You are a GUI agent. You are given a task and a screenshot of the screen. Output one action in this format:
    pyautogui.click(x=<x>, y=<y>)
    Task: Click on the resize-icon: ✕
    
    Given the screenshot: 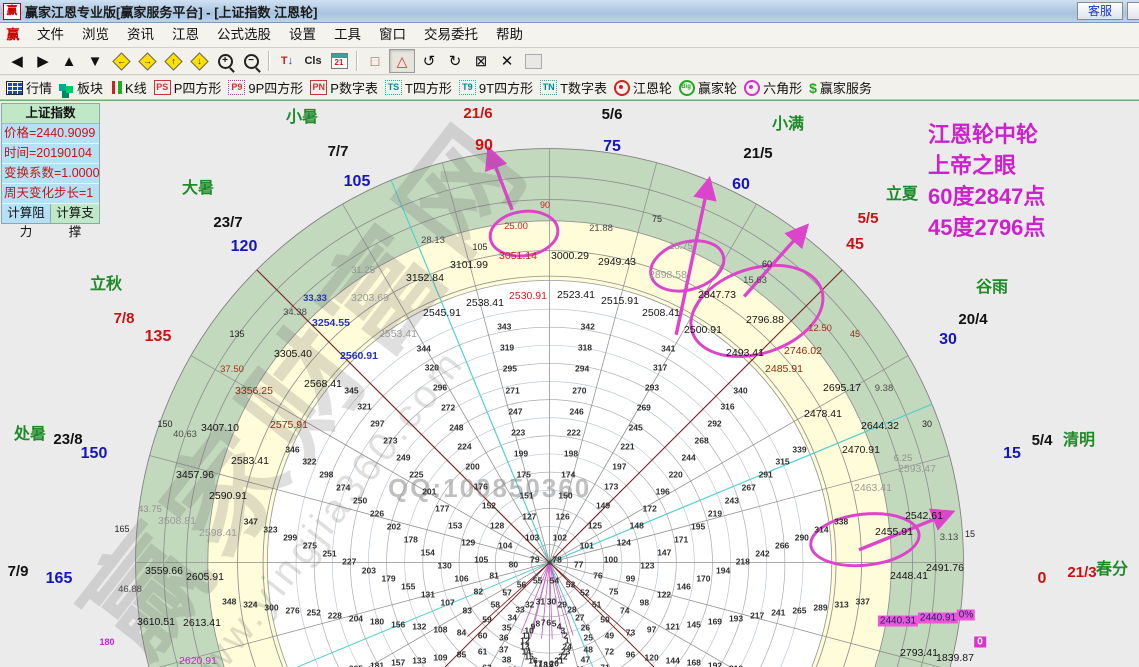 What is the action you would take?
    pyautogui.click(x=507, y=61)
    